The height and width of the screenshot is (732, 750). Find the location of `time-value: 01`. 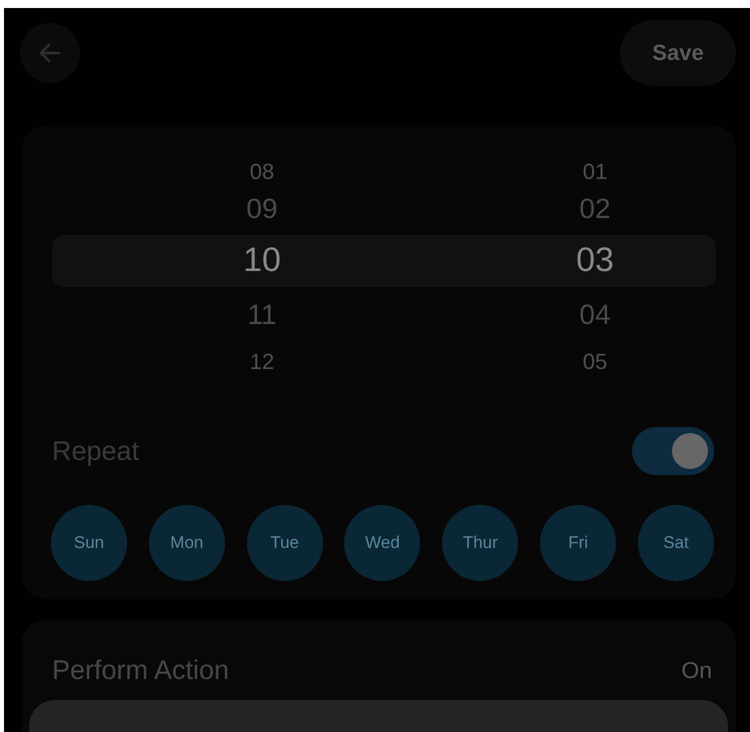

time-value: 01 is located at coordinates (595, 170).